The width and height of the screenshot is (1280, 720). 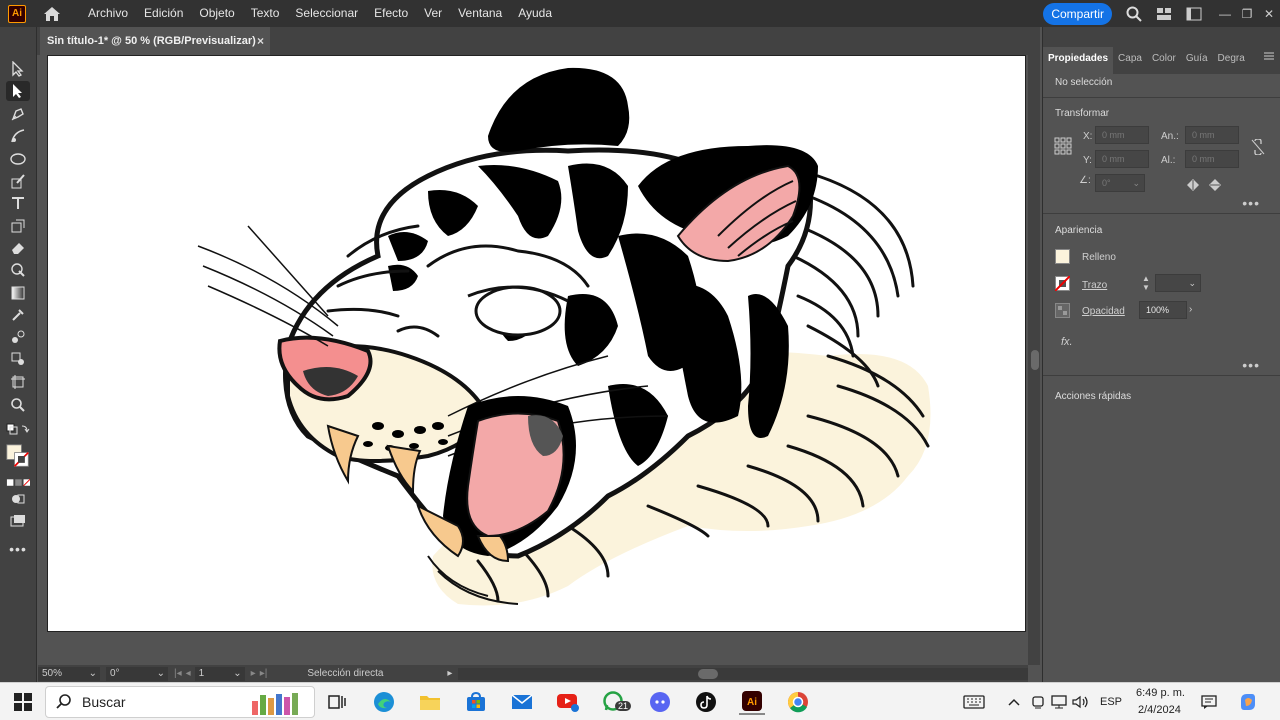 What do you see at coordinates (430, 702) in the screenshot?
I see `file-explorer-icon` at bounding box center [430, 702].